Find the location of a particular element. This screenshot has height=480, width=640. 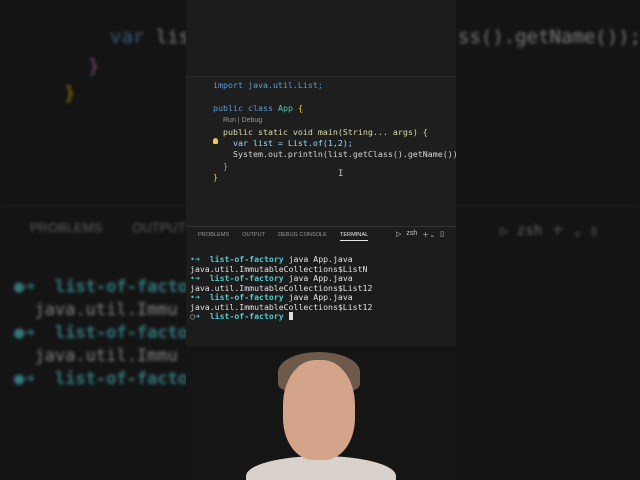

bg-terminal-controls: ▷ zsh ＋ ⌄ ▯ is located at coordinates (549, 231).